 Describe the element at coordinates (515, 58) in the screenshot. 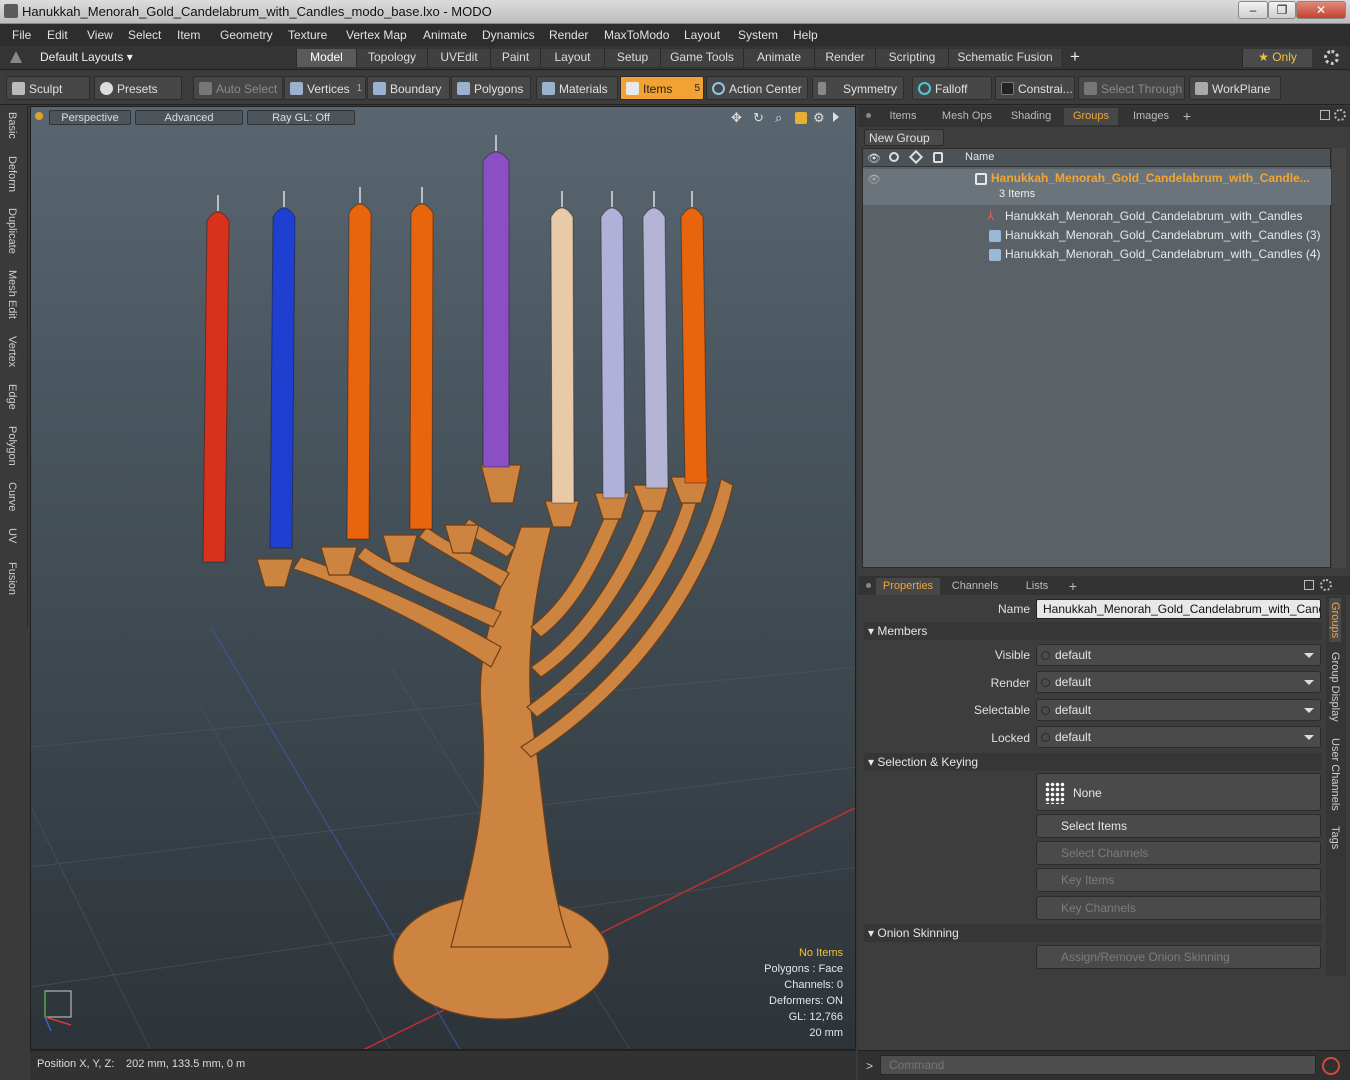

I see `tab-paint: Paint` at that location.